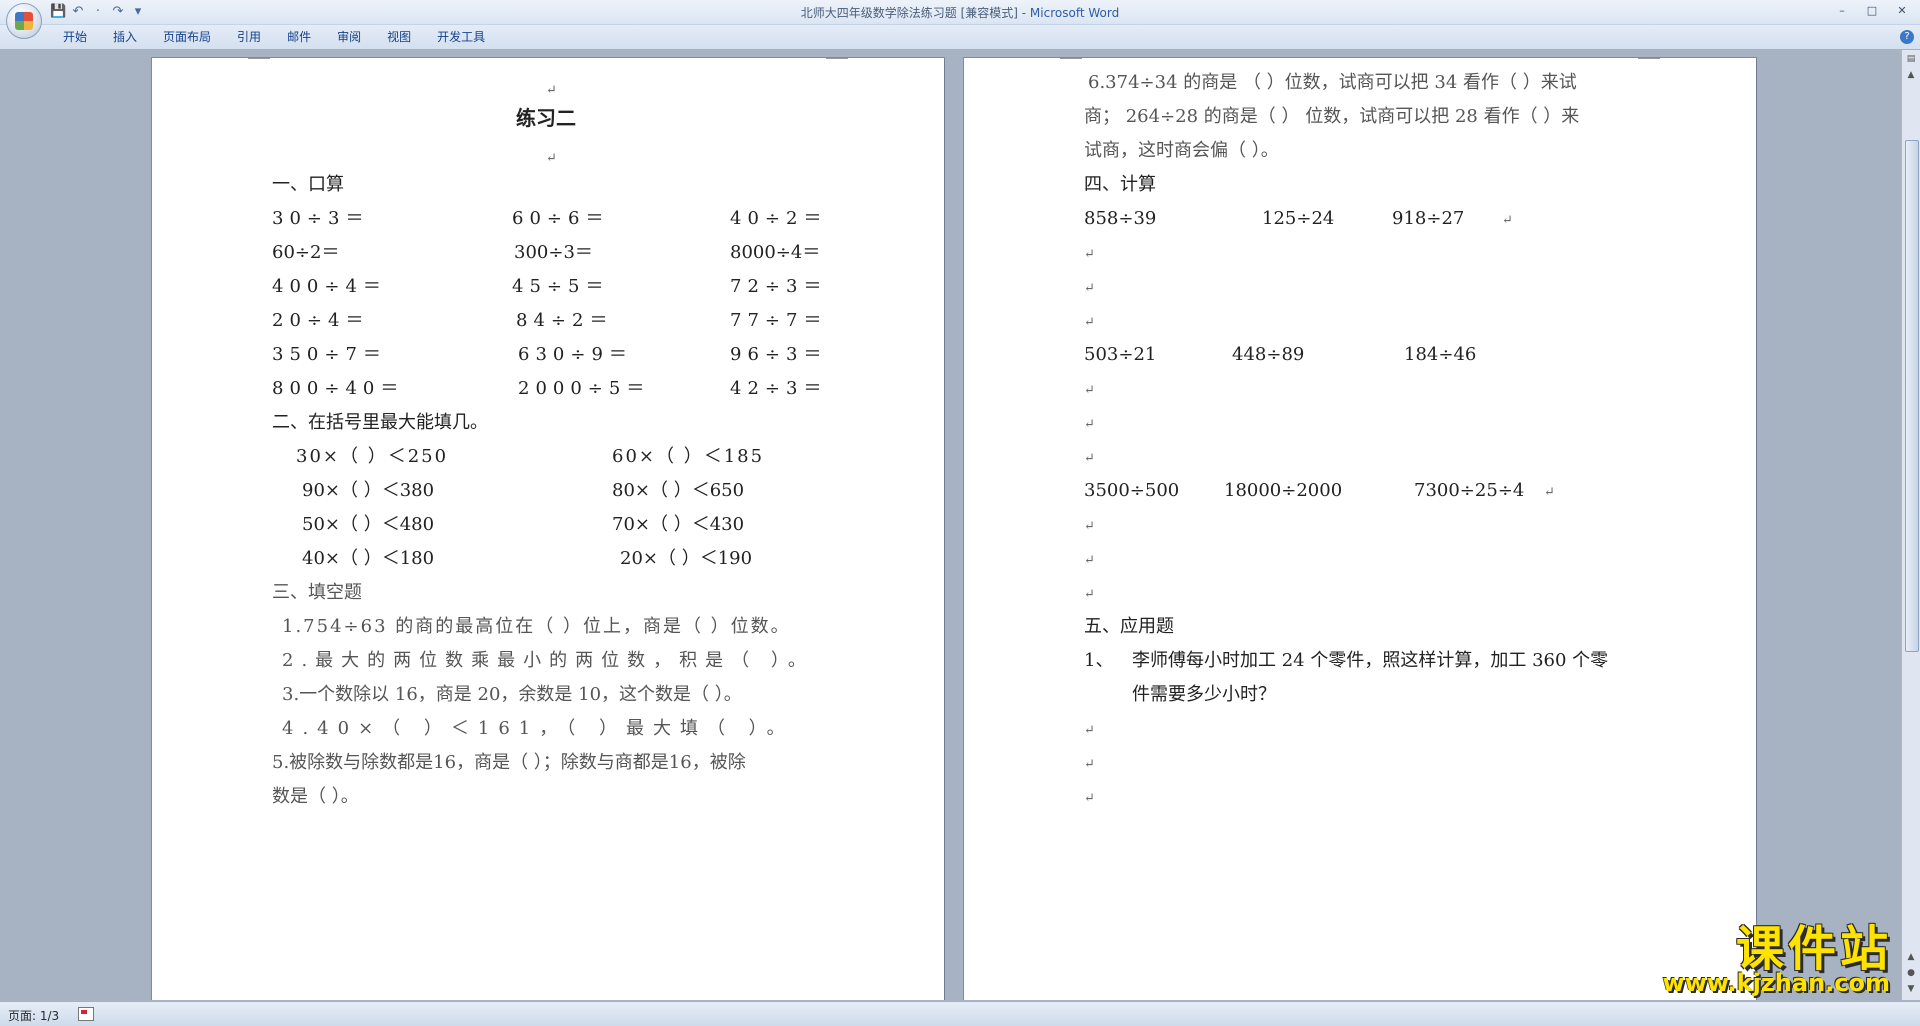 This screenshot has width=1920, height=1026. Describe the element at coordinates (686, 558) in the screenshot. I see `inequality-item: 20×（ ）＜190` at that location.